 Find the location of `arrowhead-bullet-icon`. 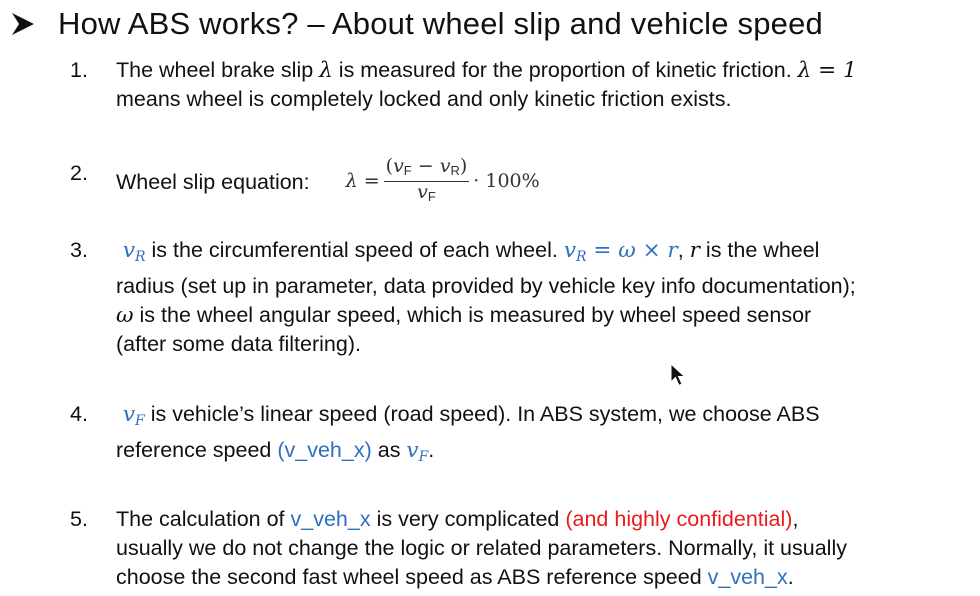

arrowhead-bullet-icon is located at coordinates (23, 24).